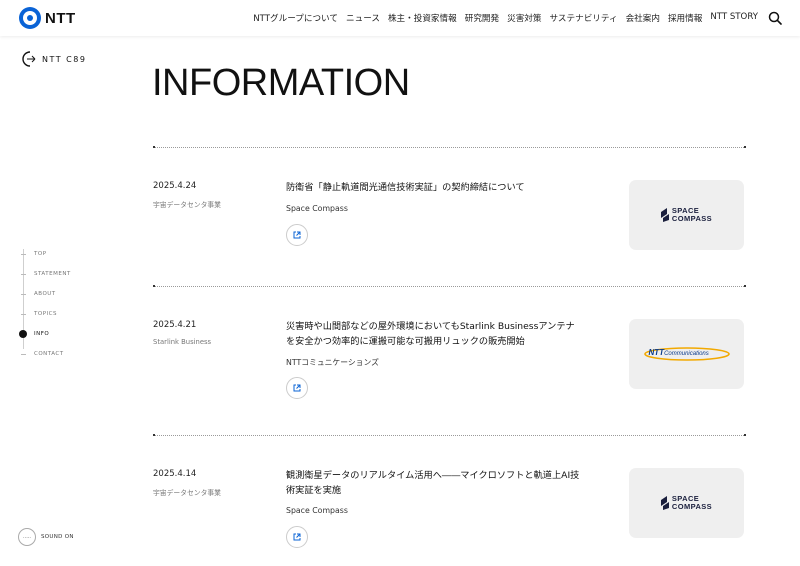 The height and width of the screenshot is (566, 800). Describe the element at coordinates (584, 18) in the screenshot. I see `nav-item-sustainability: サステナビリティ` at that location.